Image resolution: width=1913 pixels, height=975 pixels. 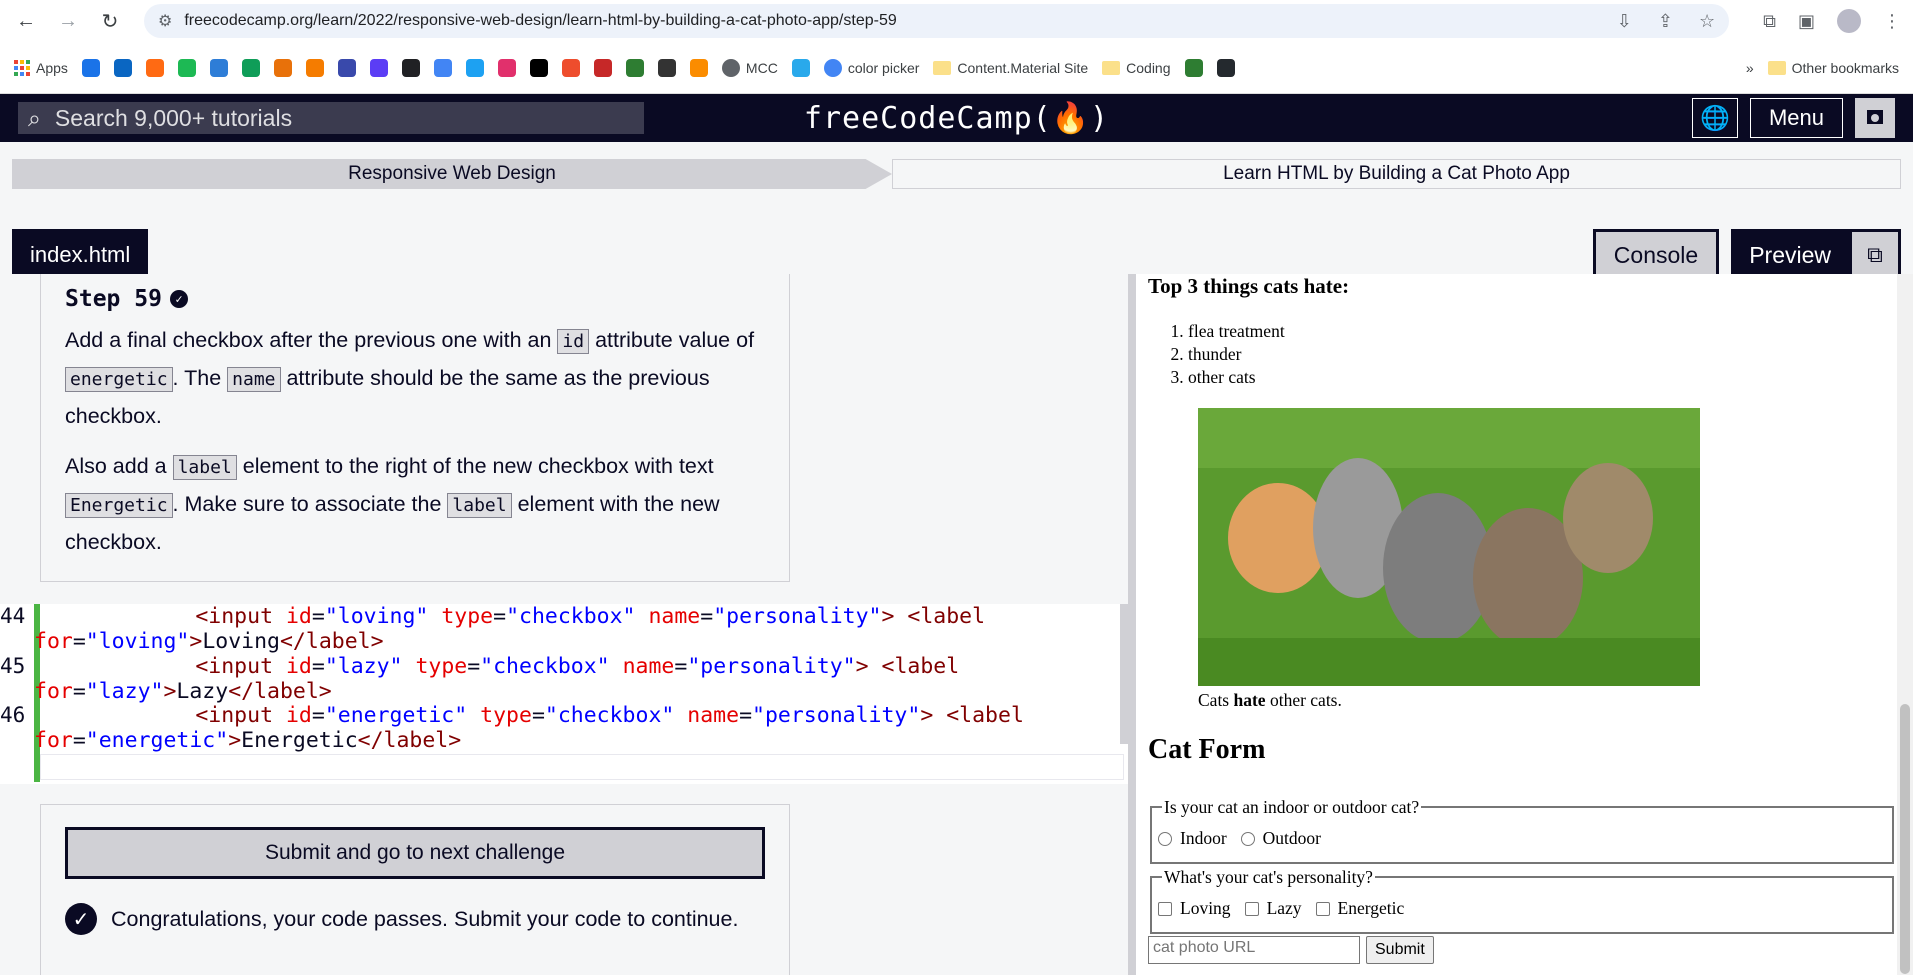 I want to click on text: . Make sure to associate the, so click(x=310, y=504).